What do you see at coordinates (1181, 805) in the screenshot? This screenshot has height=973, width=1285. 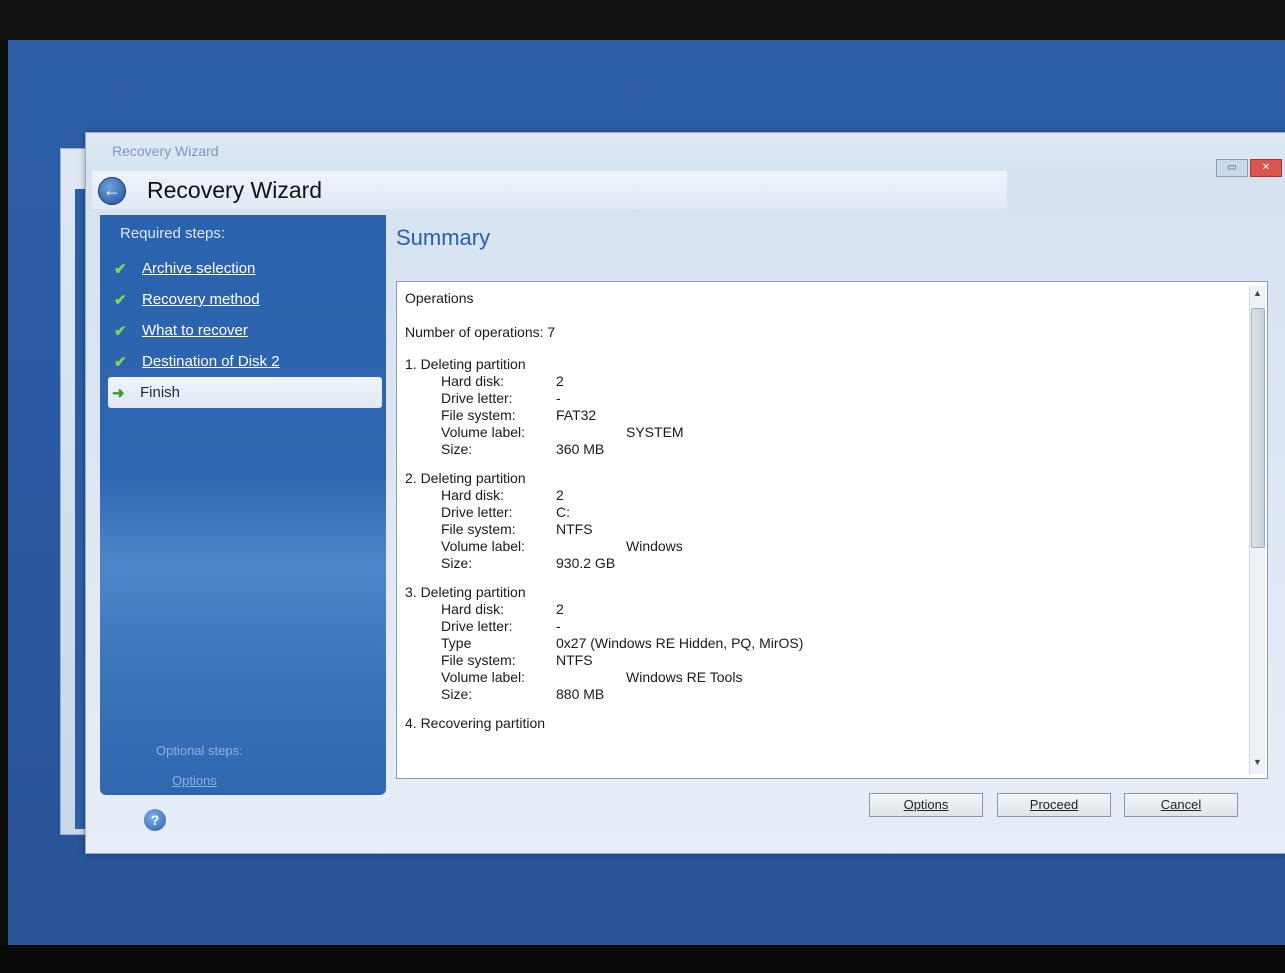 I see `cancel-button: Cancel` at bounding box center [1181, 805].